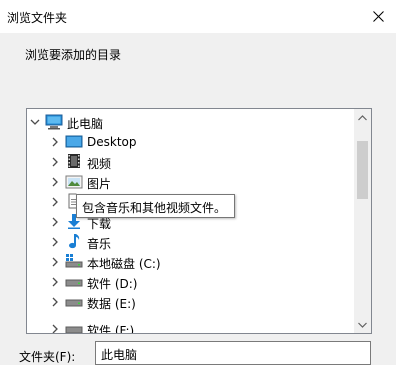  What do you see at coordinates (74, 141) in the screenshot?
I see `desktop-icon` at bounding box center [74, 141].